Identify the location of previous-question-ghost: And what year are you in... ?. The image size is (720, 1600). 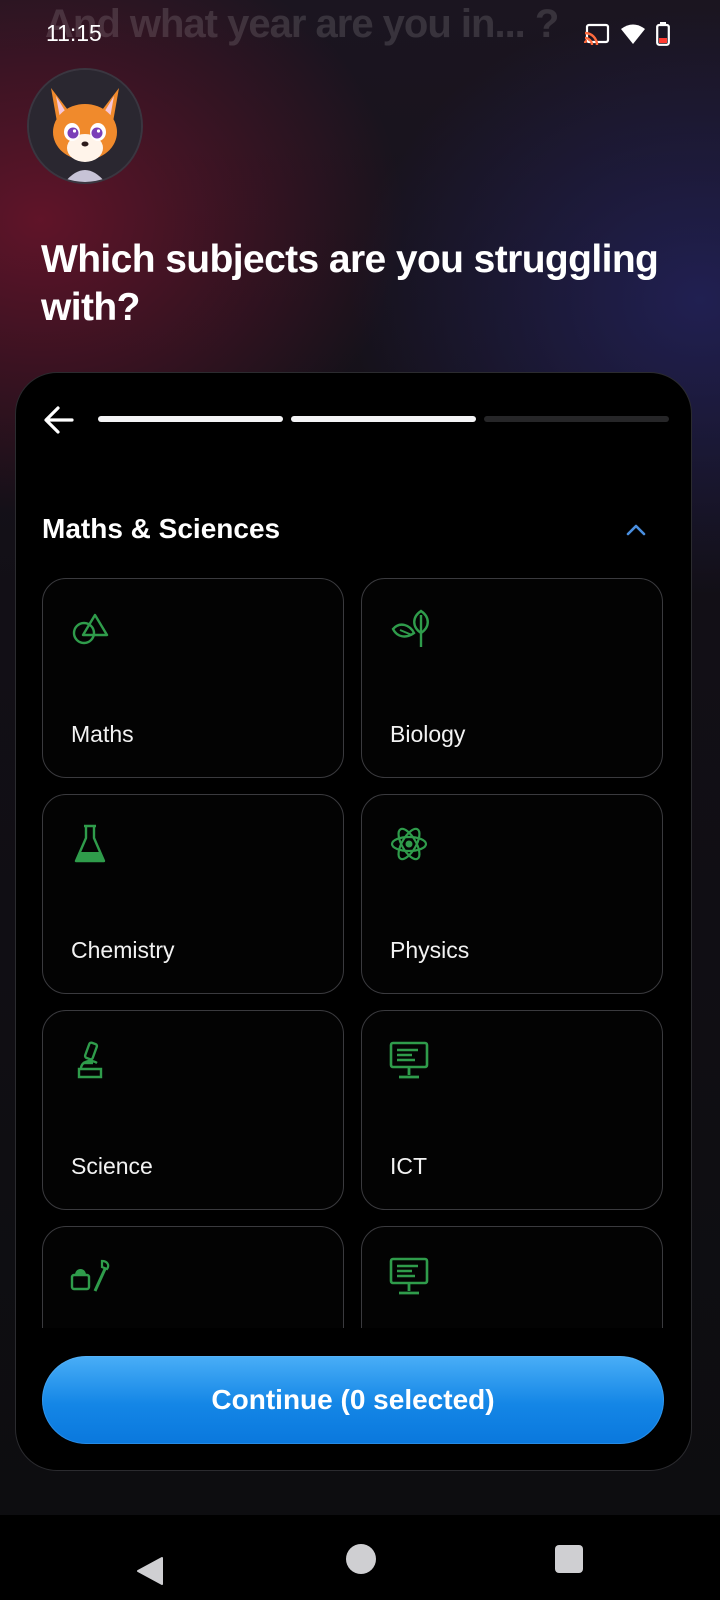
(302, 24).